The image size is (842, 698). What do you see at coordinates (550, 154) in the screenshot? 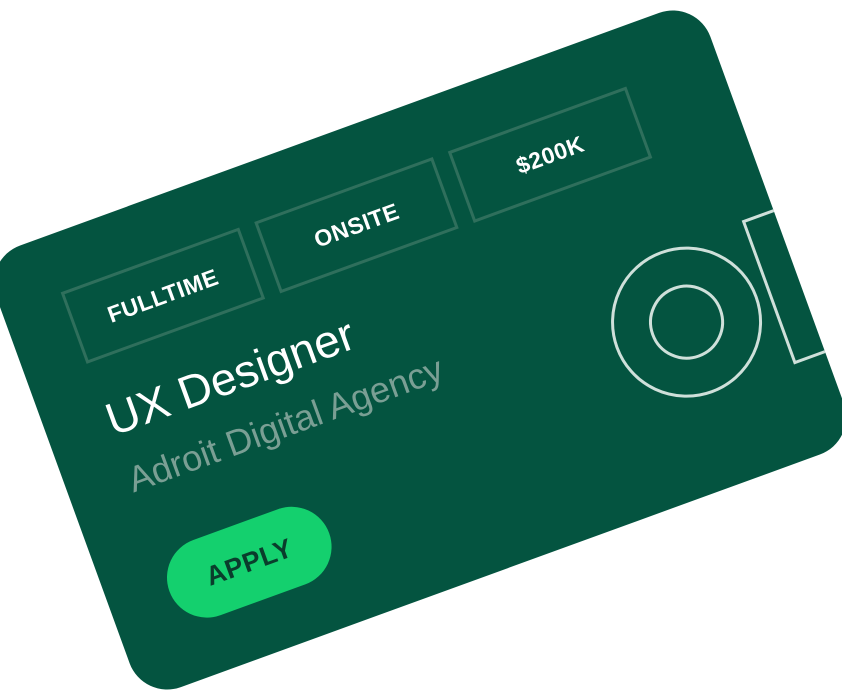
I see `salary-tag: $200K` at bounding box center [550, 154].